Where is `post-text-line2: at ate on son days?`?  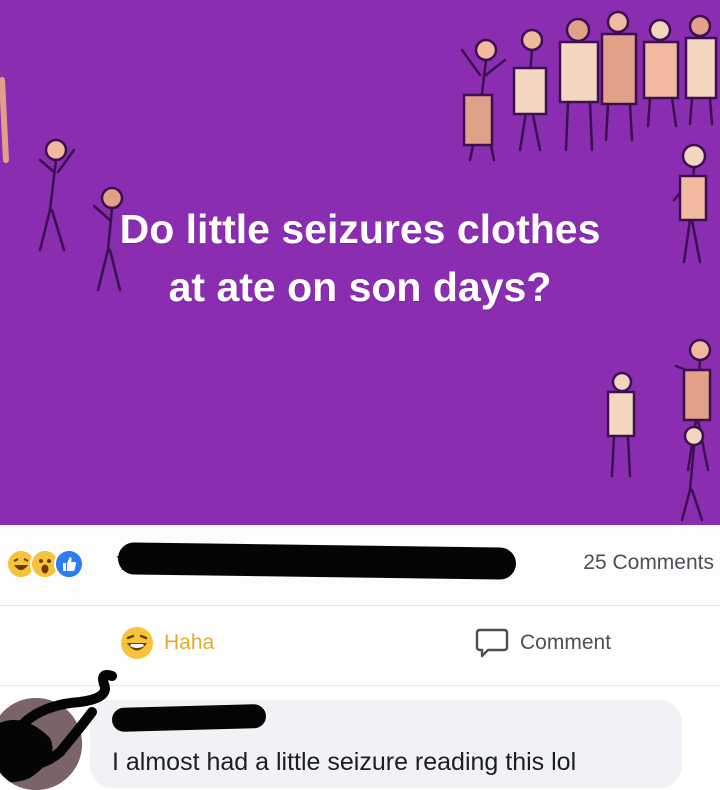
post-text-line2: at ate on son days? is located at coordinates (360, 287).